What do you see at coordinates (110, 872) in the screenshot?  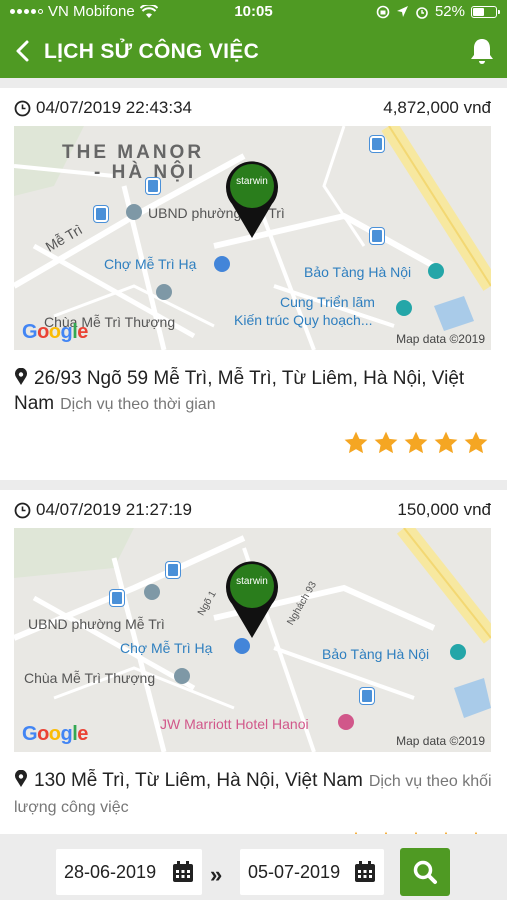 I see `from-date-value: 28-06-2019` at bounding box center [110, 872].